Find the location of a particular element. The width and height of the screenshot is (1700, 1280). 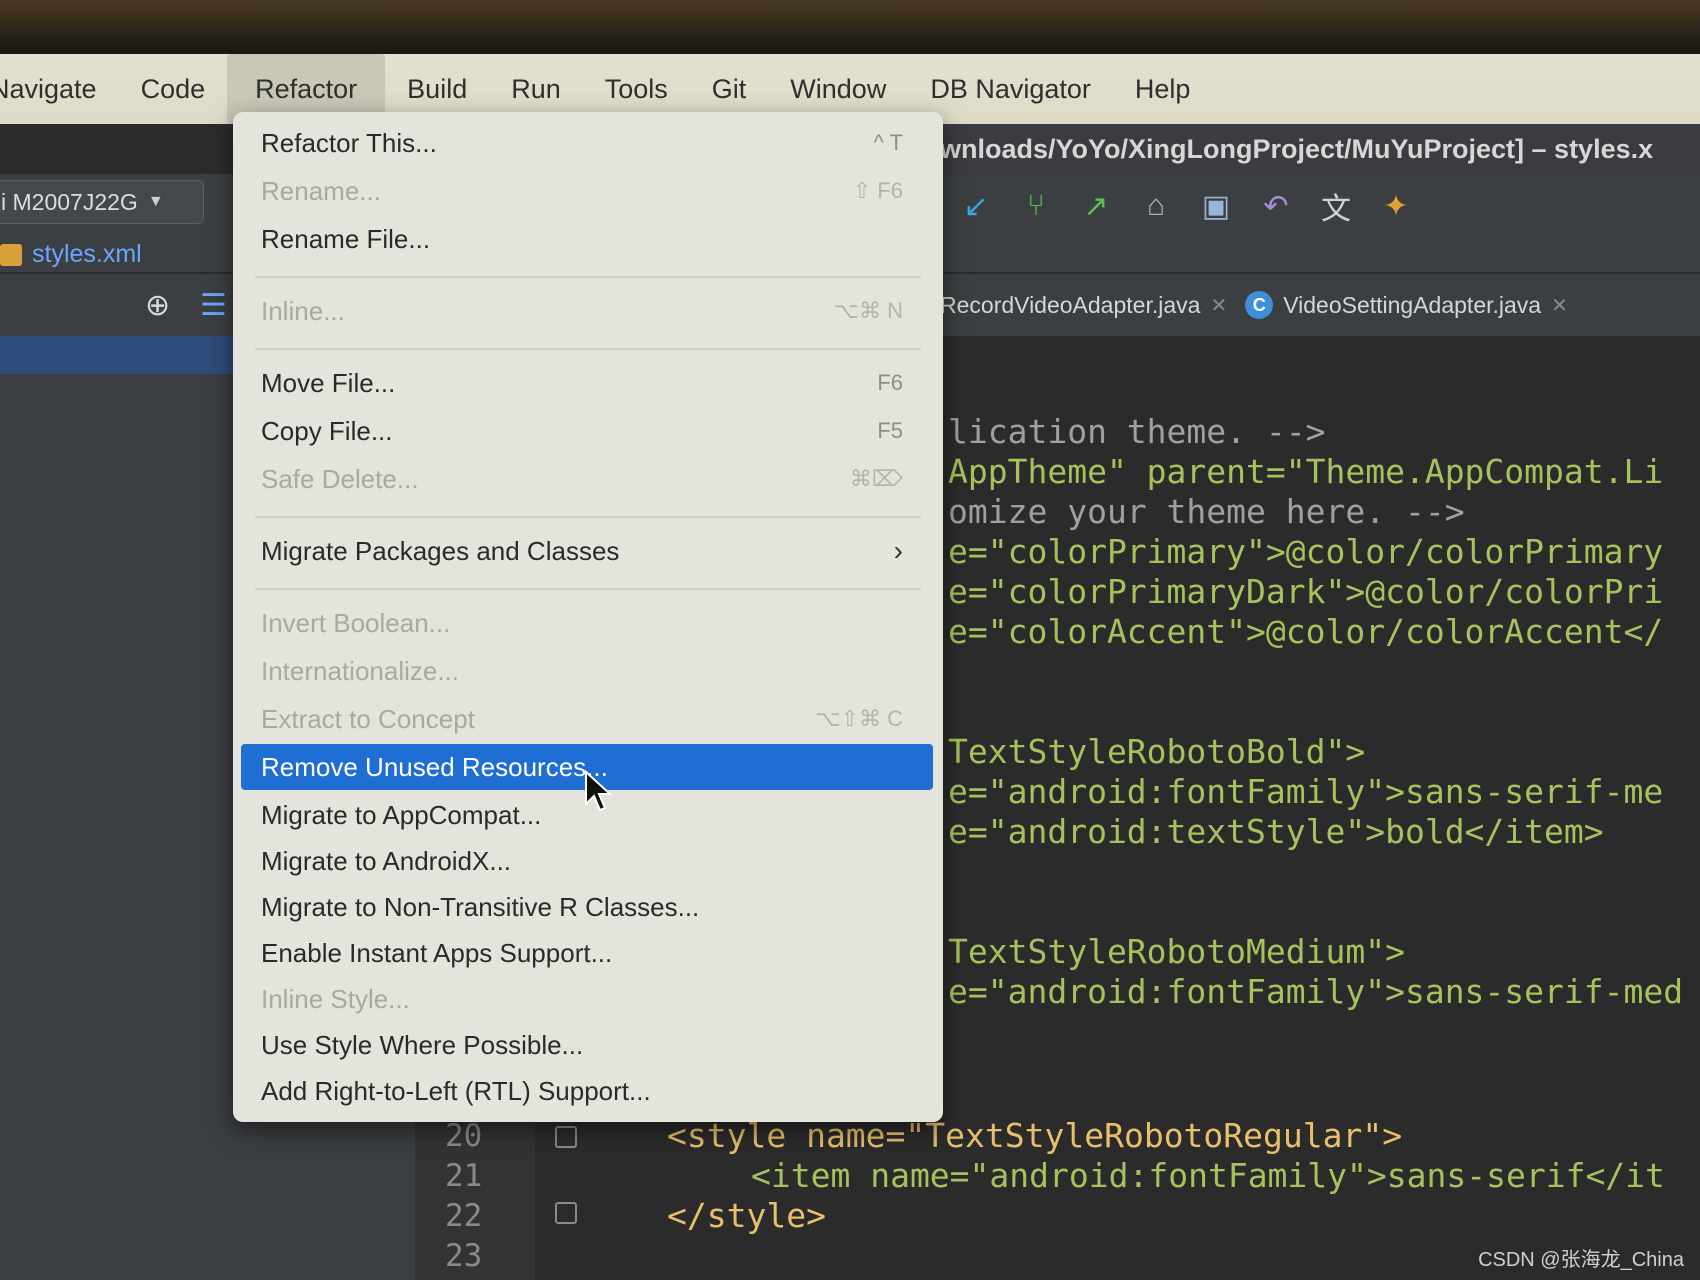

settings-tool-icon: ✦ is located at coordinates (1396, 206).